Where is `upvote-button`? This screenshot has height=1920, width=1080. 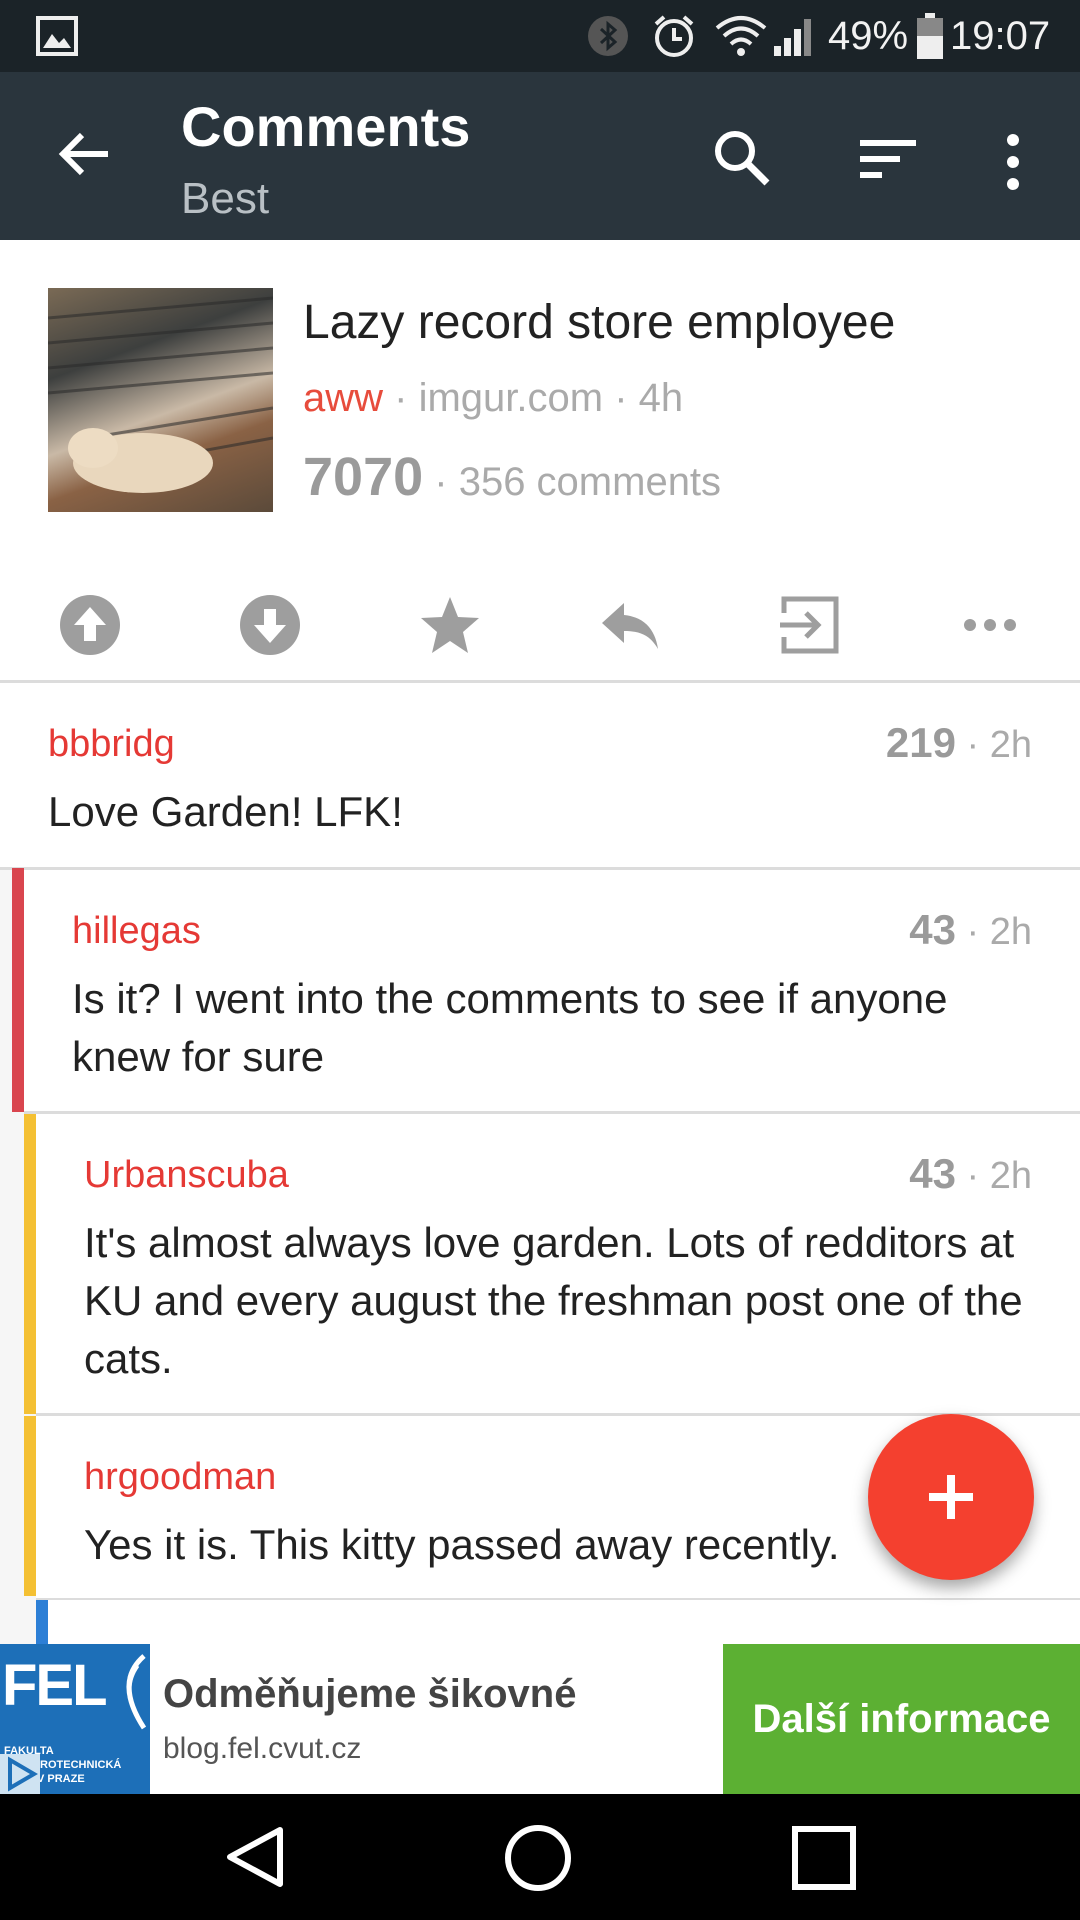 upvote-button is located at coordinates (90, 625).